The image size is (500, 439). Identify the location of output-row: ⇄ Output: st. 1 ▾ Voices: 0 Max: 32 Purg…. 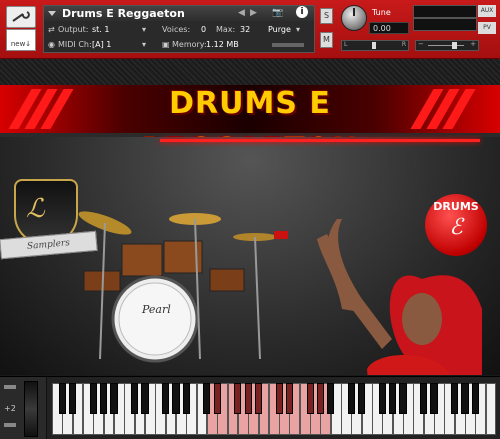
(179, 29).